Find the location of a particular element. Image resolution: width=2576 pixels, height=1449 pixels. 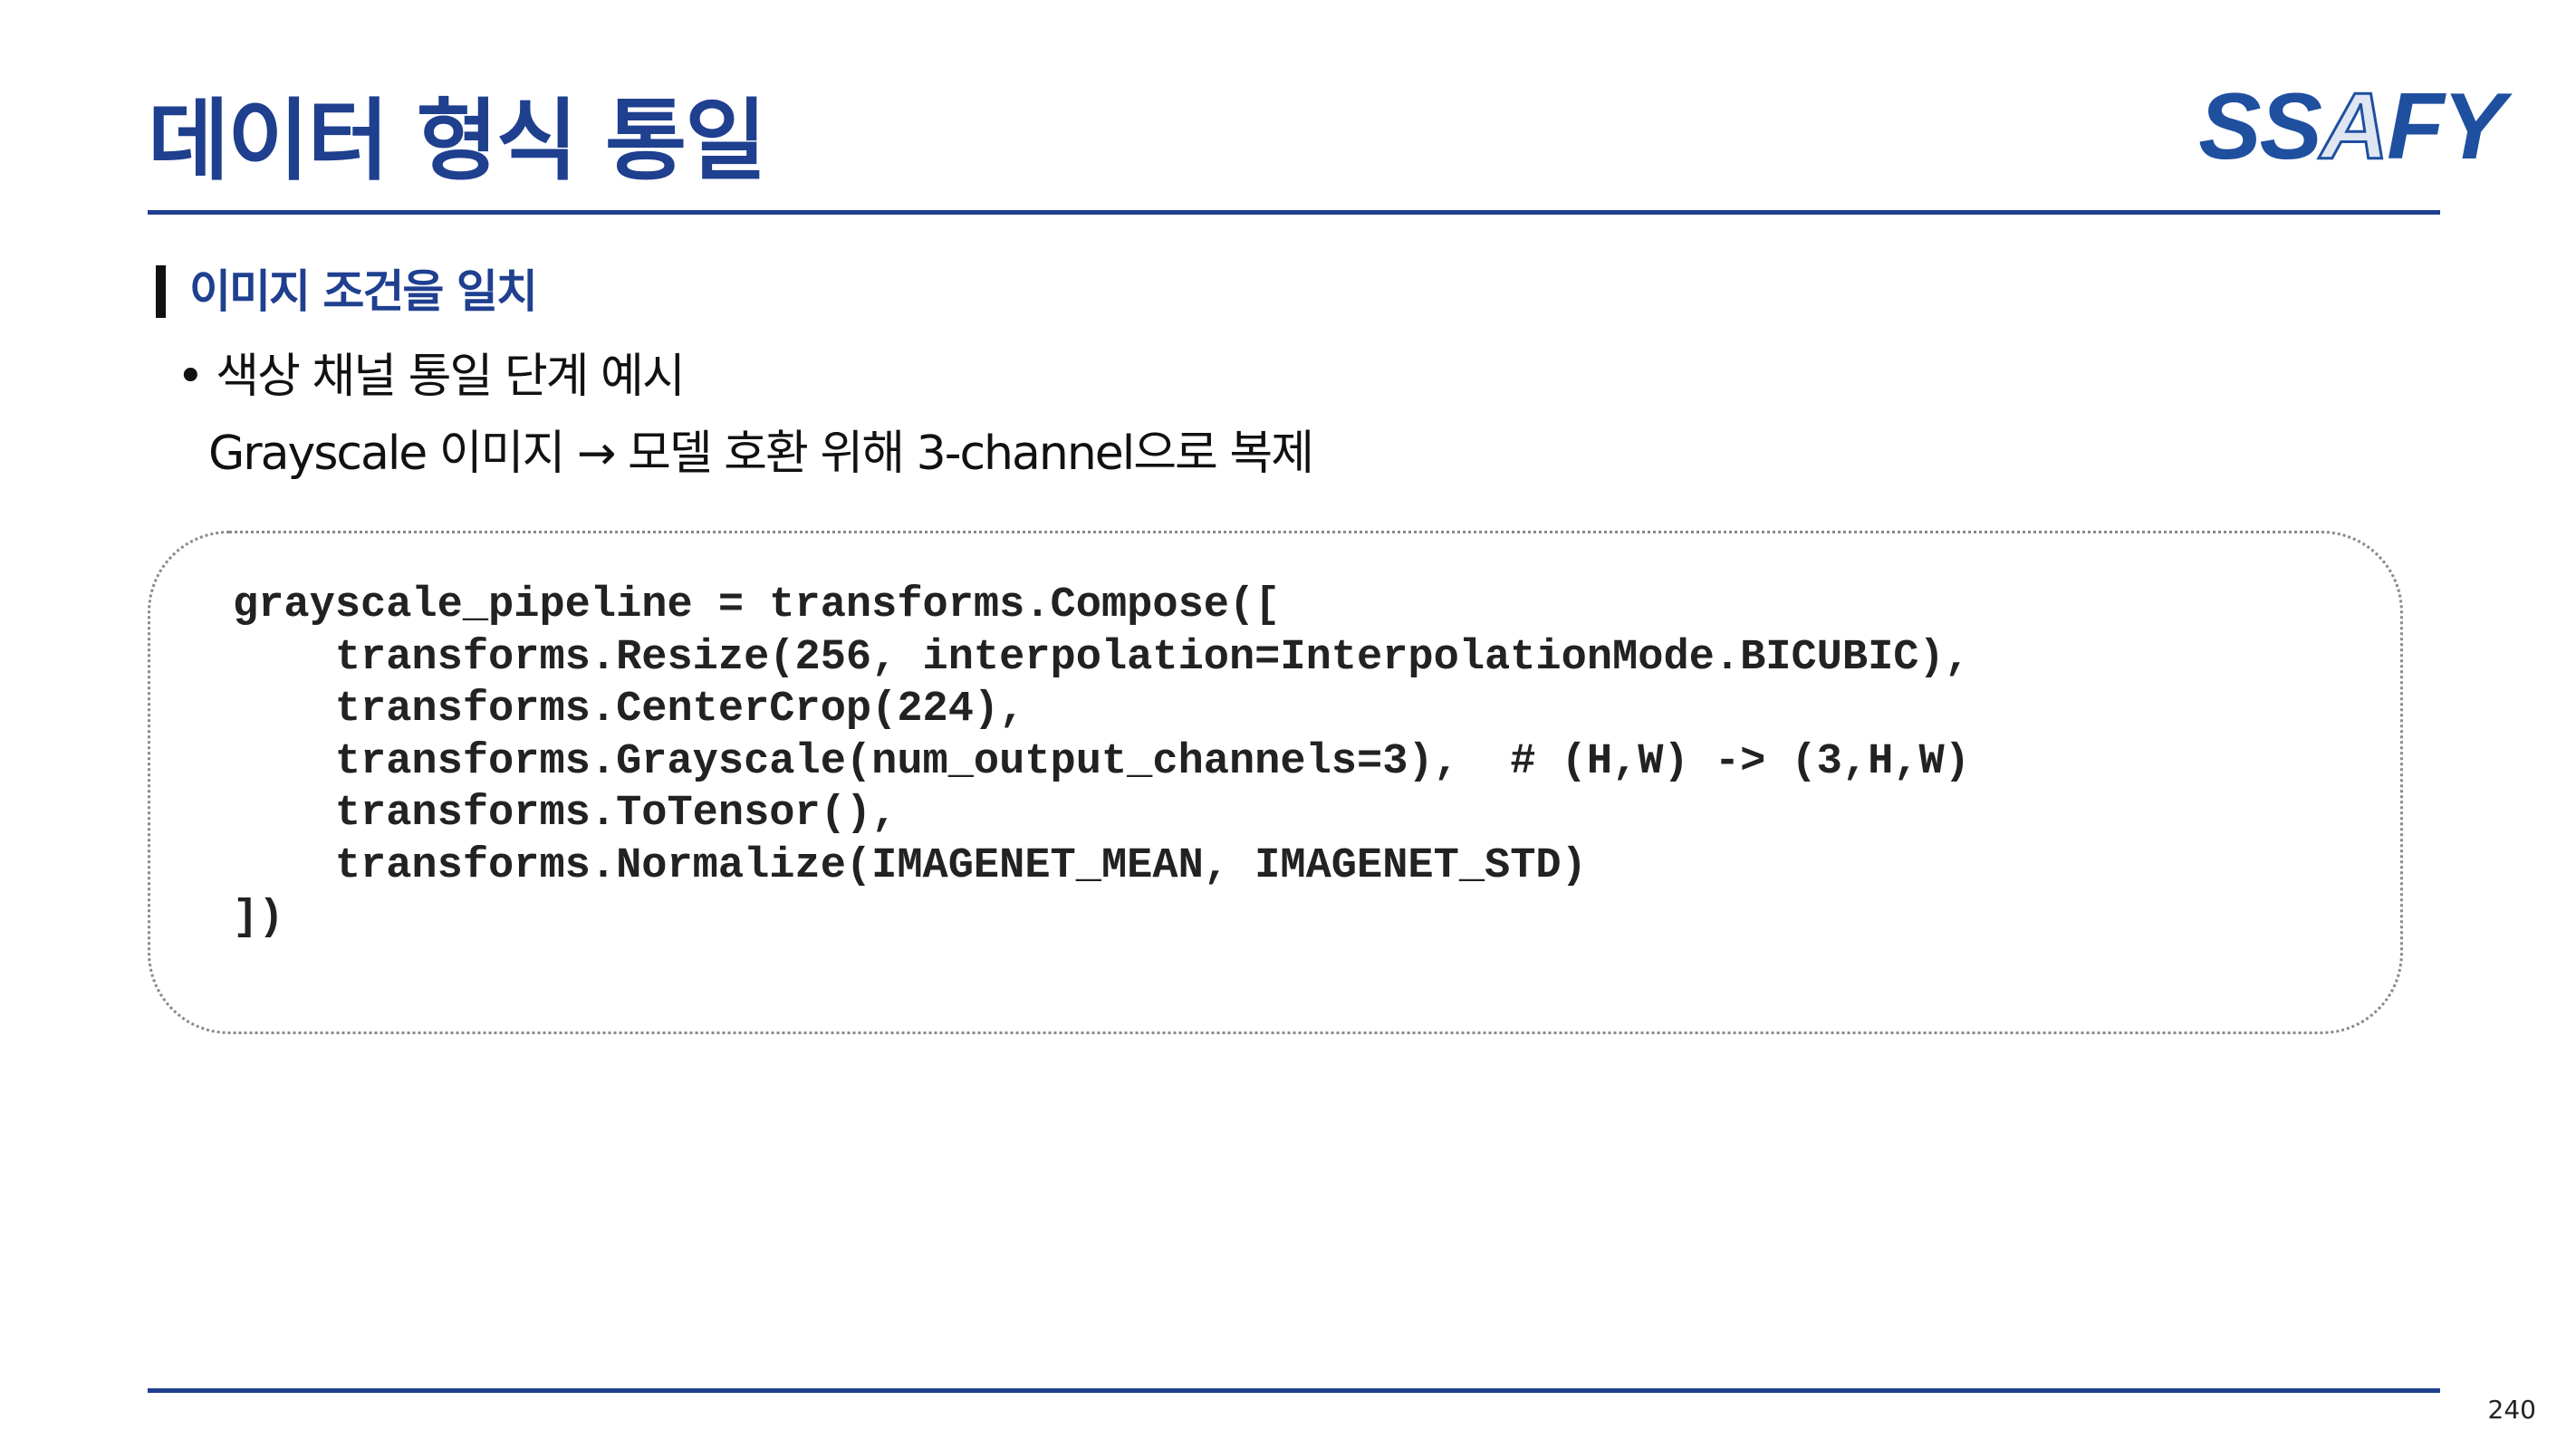

section-heading-text: 이미지 조건을 일치 is located at coordinates (363, 291).